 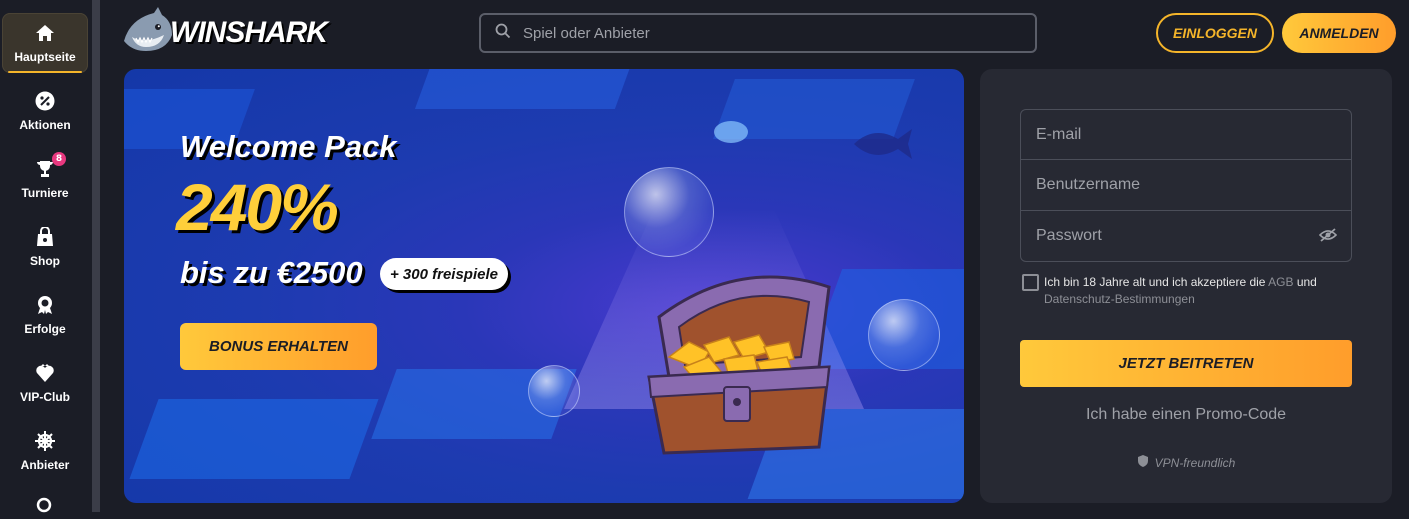 I want to click on sidebar-item-turniere: 8 Turniere, so click(x=45, y=179).